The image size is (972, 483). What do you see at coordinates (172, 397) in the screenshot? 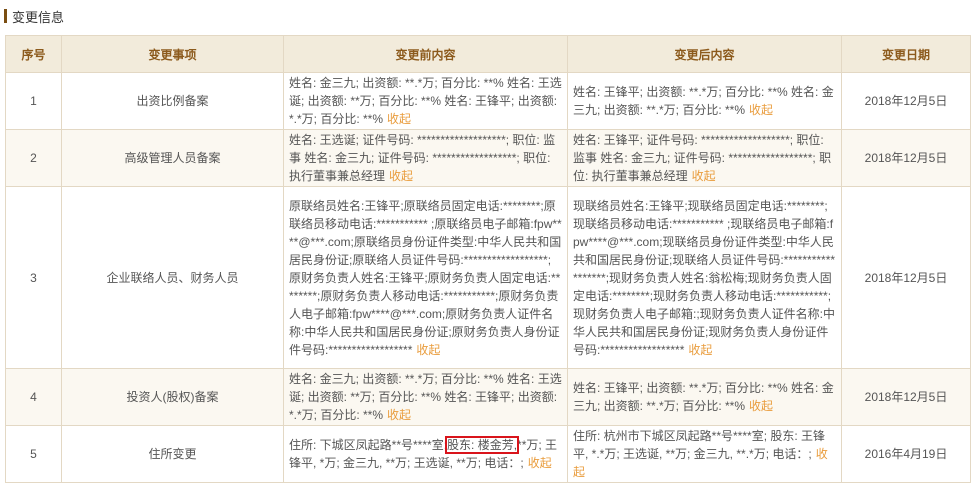
I see `row-item: 投资人(股权)备案` at bounding box center [172, 397].